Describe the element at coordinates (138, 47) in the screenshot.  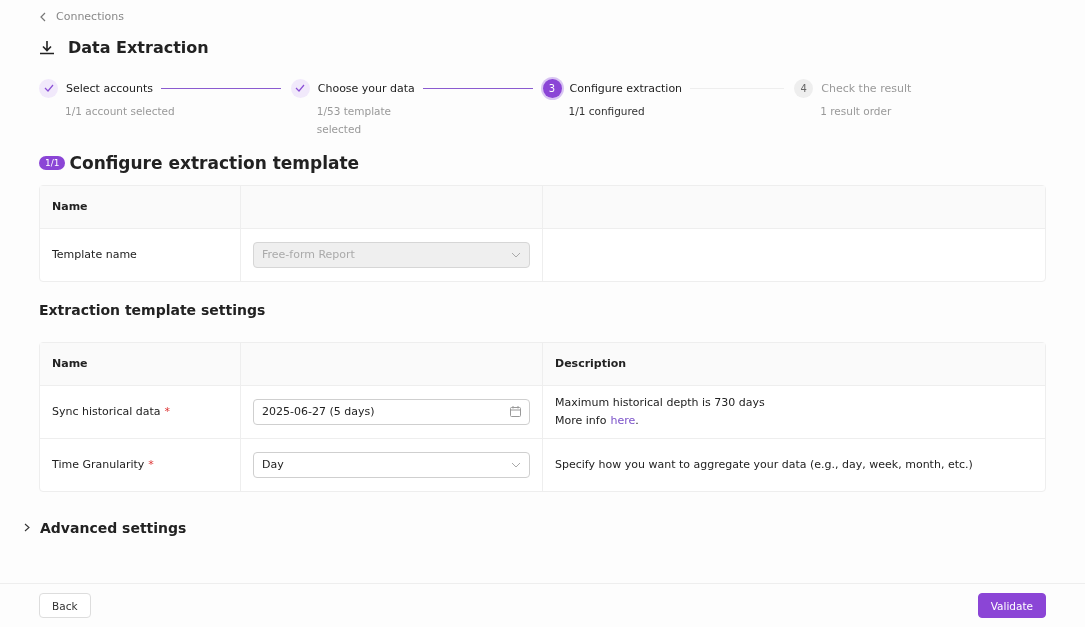
I see `page-title: Data Extraction` at that location.